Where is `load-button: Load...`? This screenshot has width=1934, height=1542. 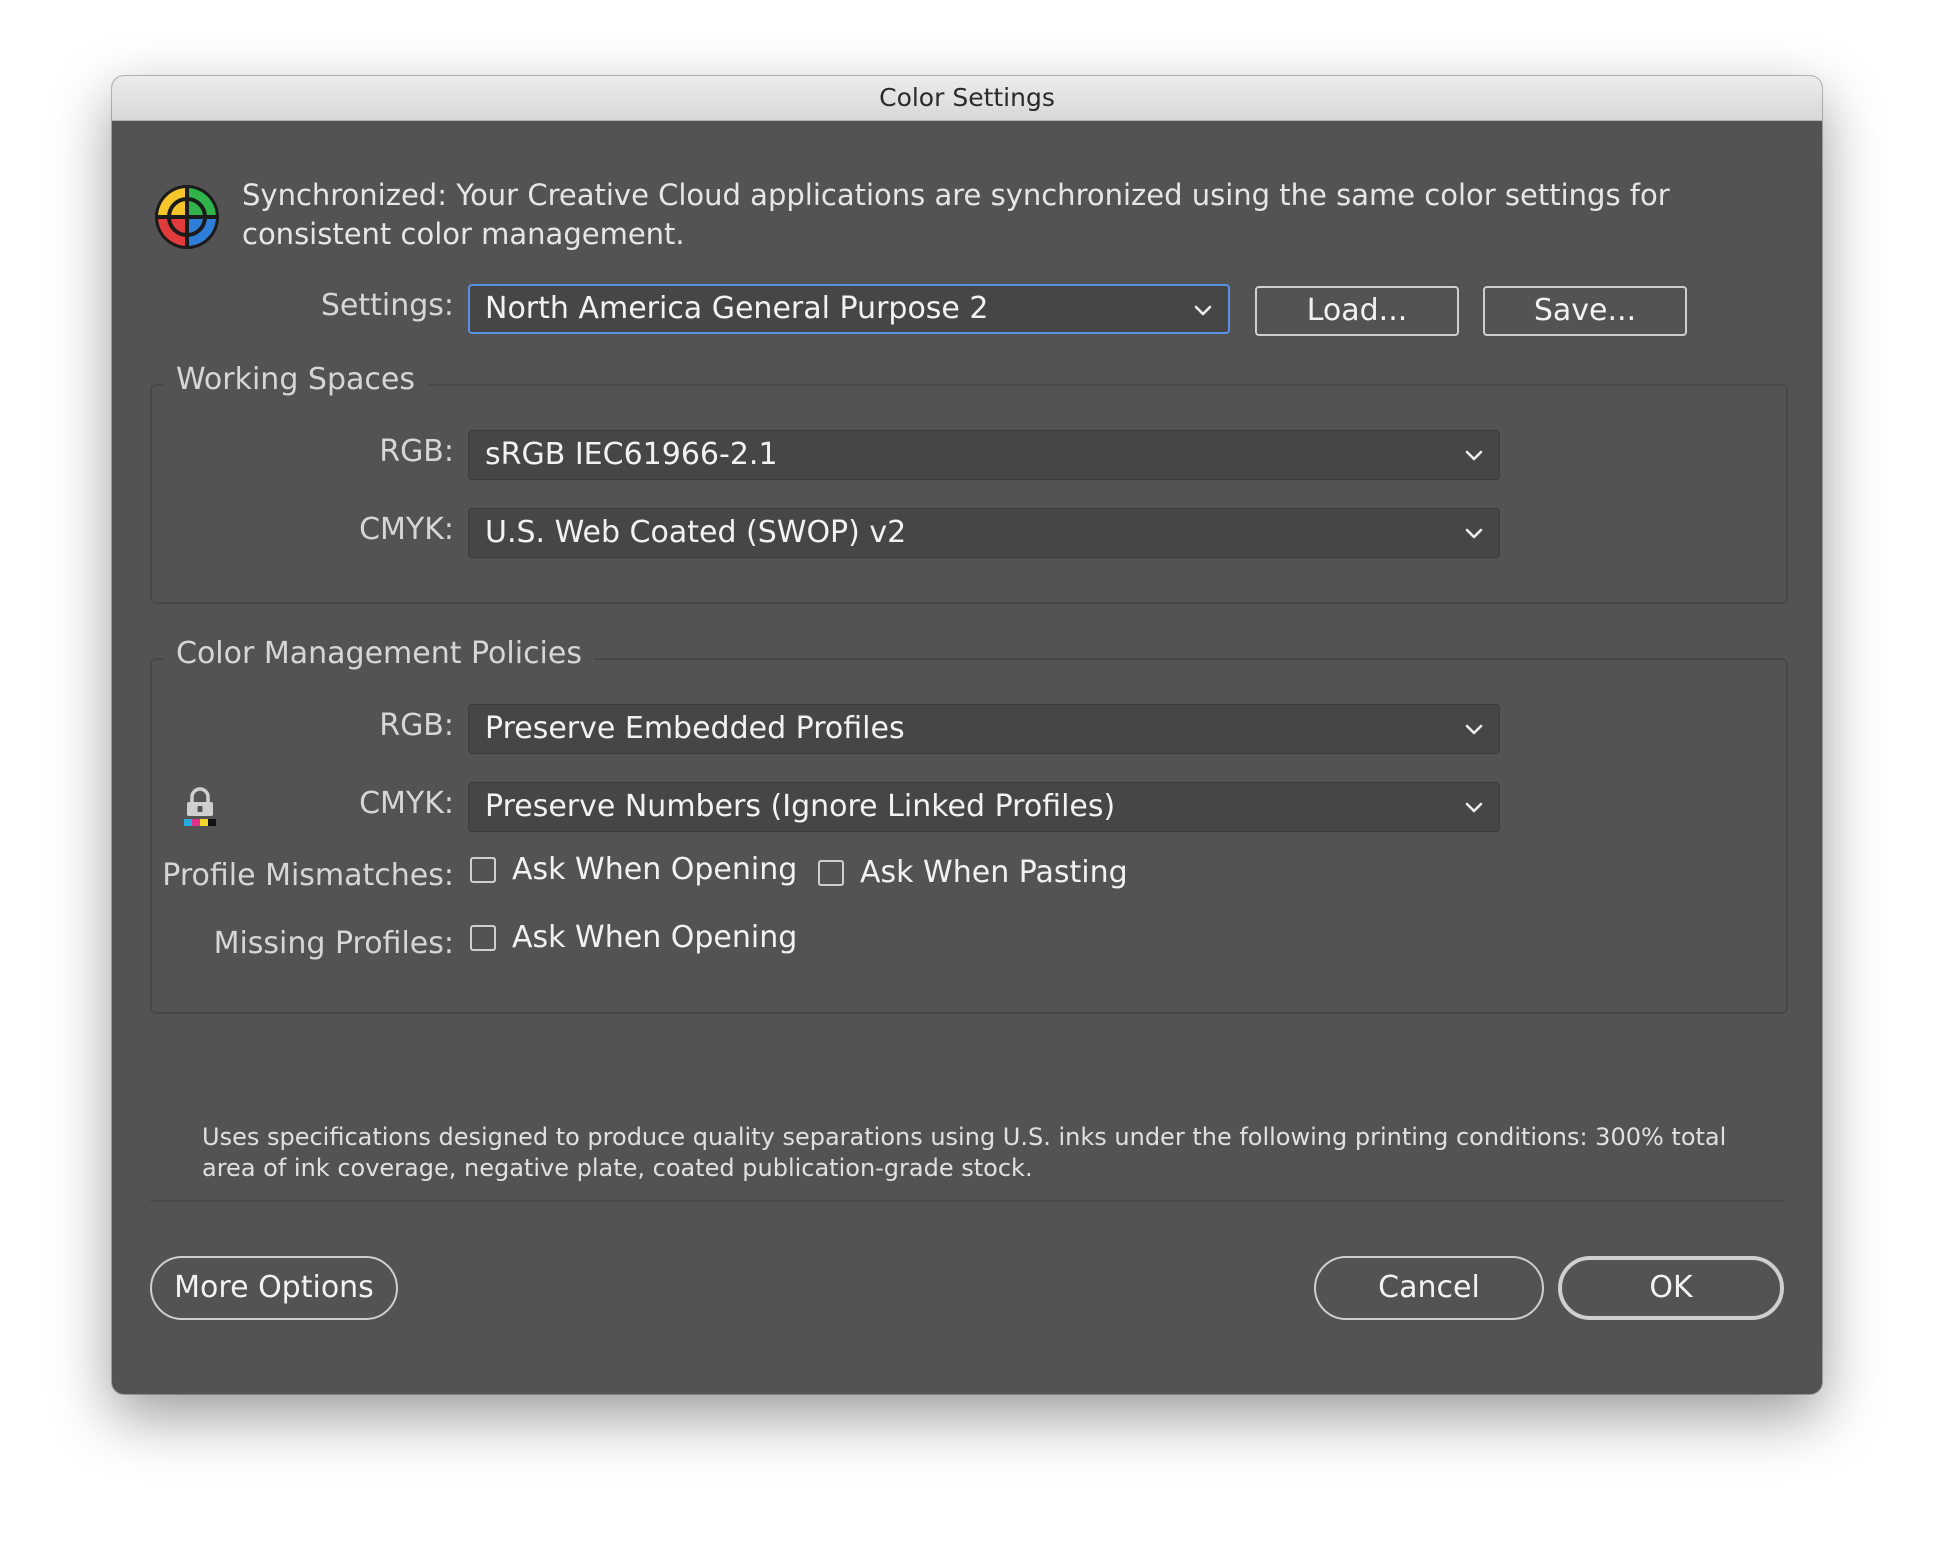 load-button: Load... is located at coordinates (1357, 311).